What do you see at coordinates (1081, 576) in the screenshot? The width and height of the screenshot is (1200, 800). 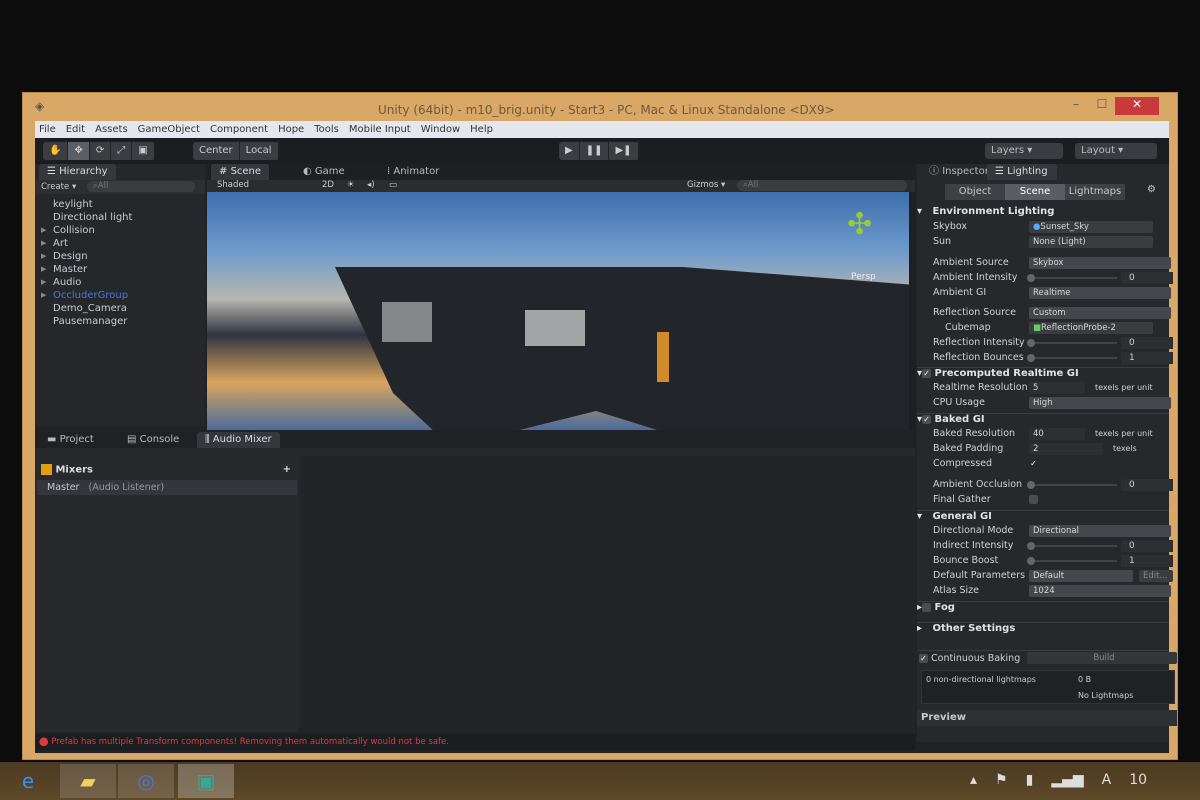 I see `default-parameters-dropdown: Default` at bounding box center [1081, 576].